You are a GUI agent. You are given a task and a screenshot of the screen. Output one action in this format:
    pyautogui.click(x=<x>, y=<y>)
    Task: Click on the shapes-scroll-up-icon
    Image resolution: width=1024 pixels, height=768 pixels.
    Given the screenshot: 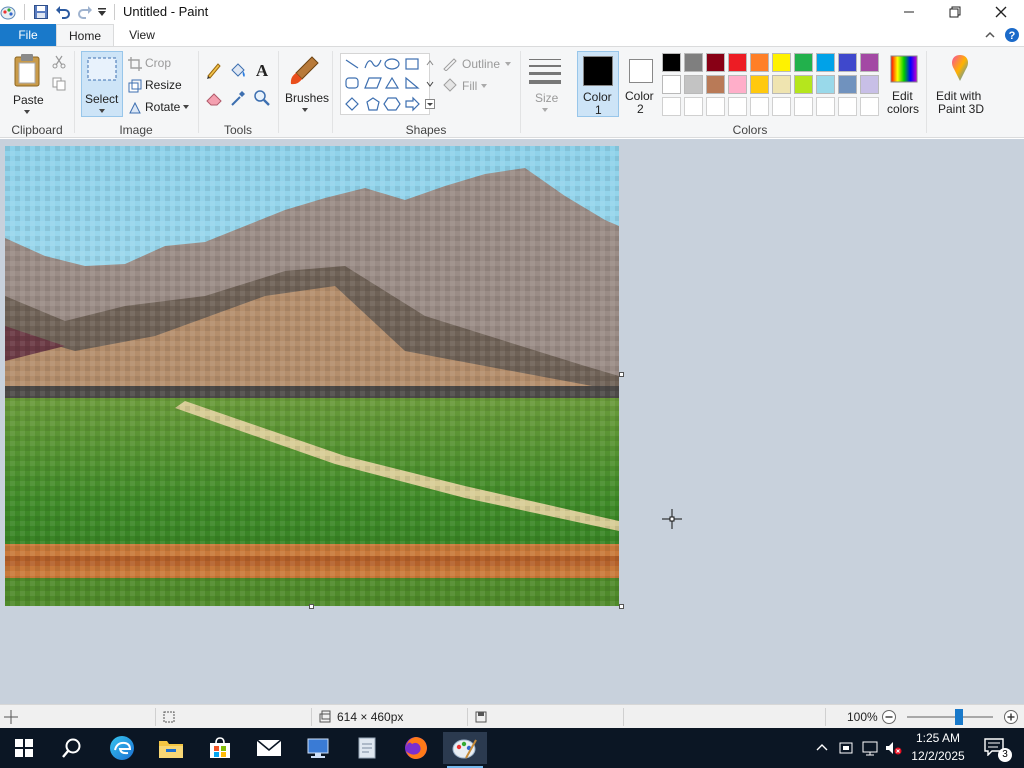 What is the action you would take?
    pyautogui.click(x=430, y=63)
    